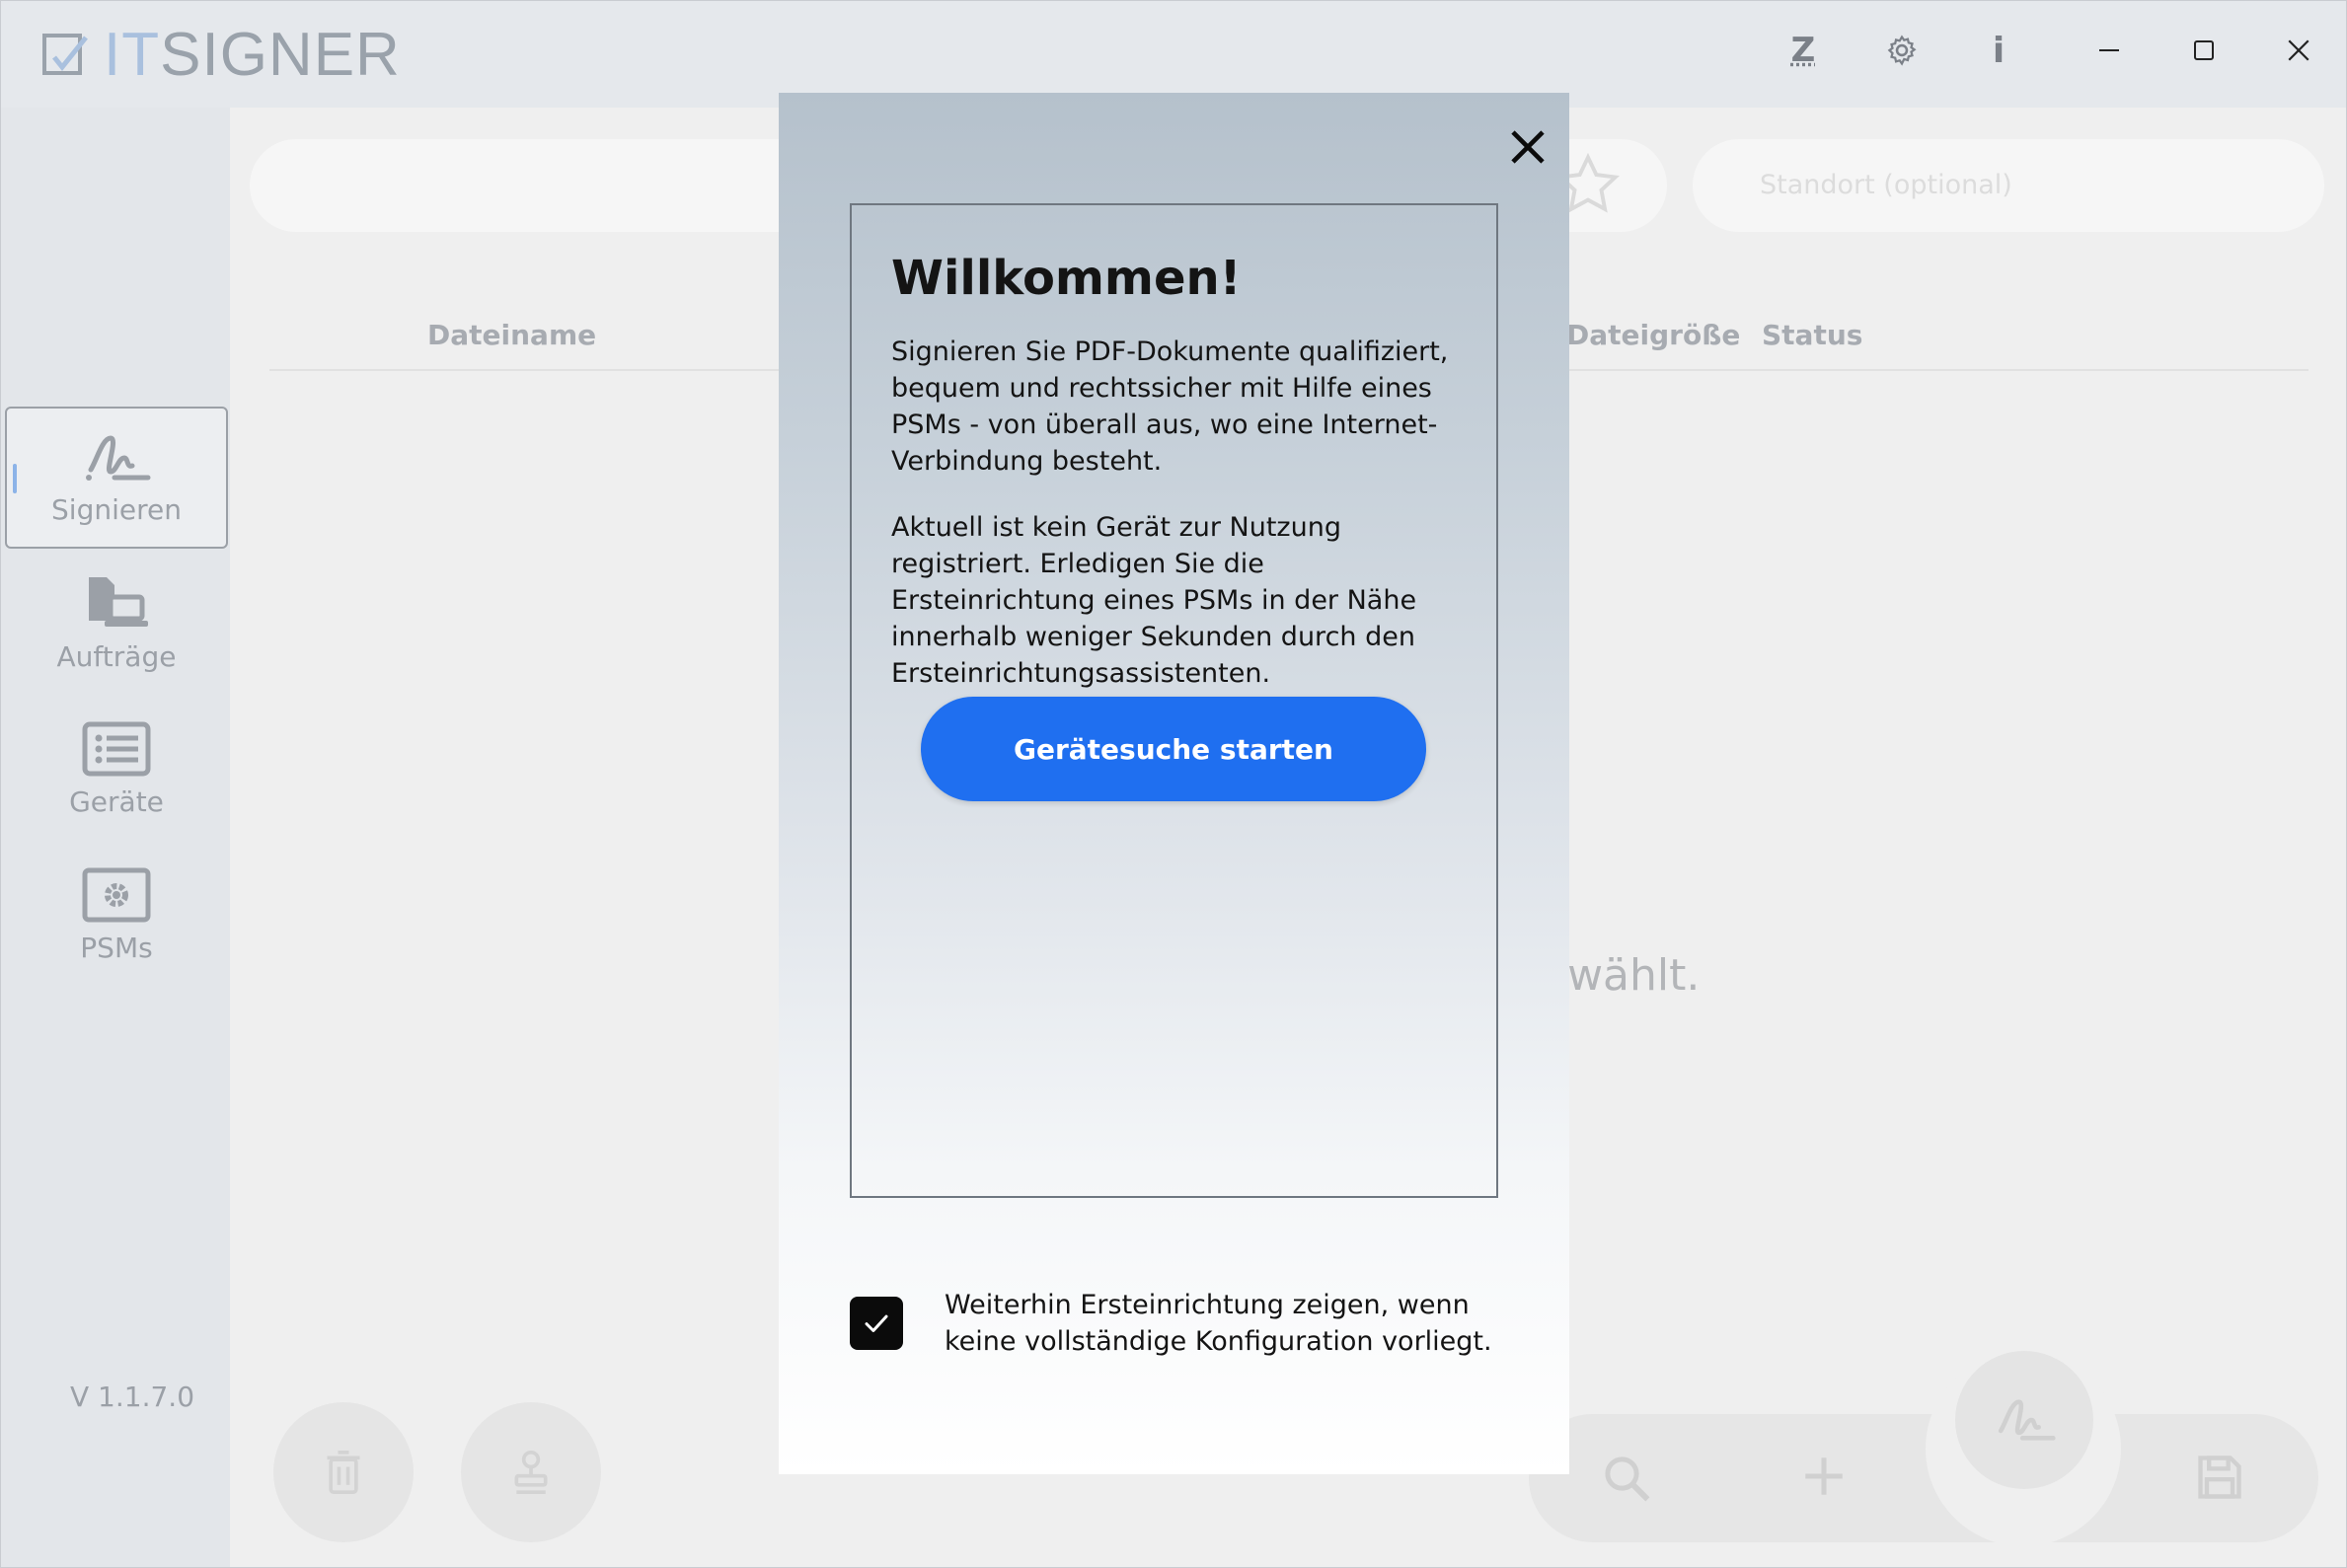 The height and width of the screenshot is (1568, 2347). I want to click on save-icon, so click(2219, 1478).